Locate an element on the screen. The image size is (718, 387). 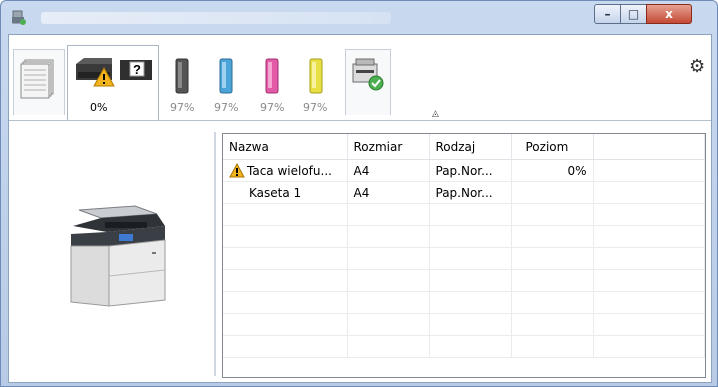
printer-app-icon is located at coordinates (19, 17).